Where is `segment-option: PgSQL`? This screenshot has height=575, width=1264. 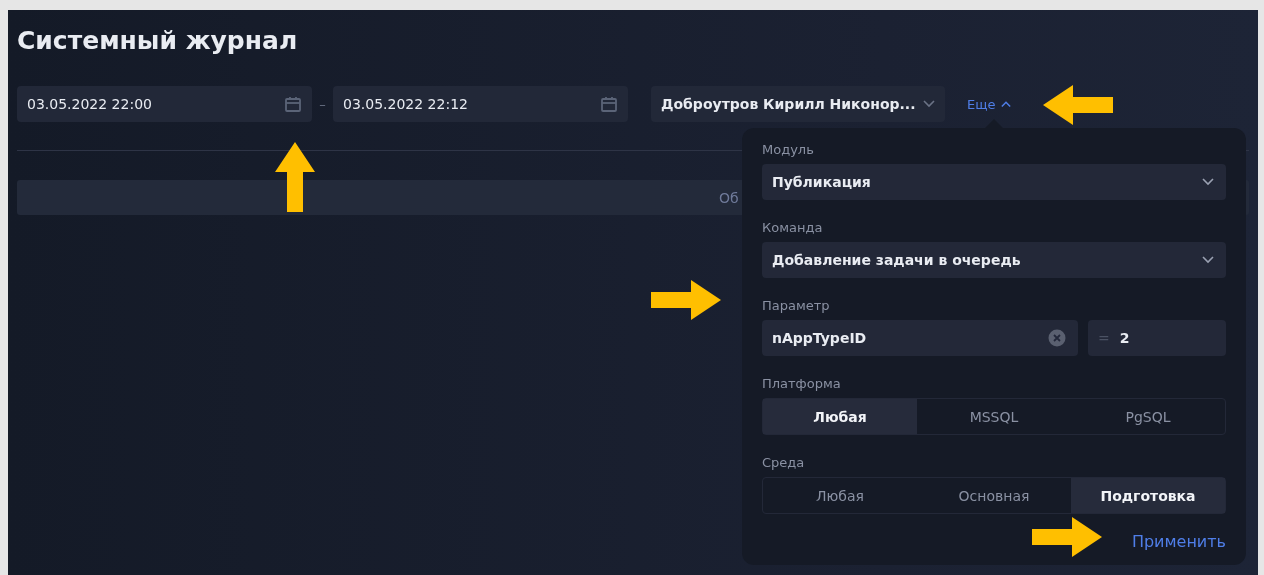 segment-option: PgSQL is located at coordinates (1148, 416).